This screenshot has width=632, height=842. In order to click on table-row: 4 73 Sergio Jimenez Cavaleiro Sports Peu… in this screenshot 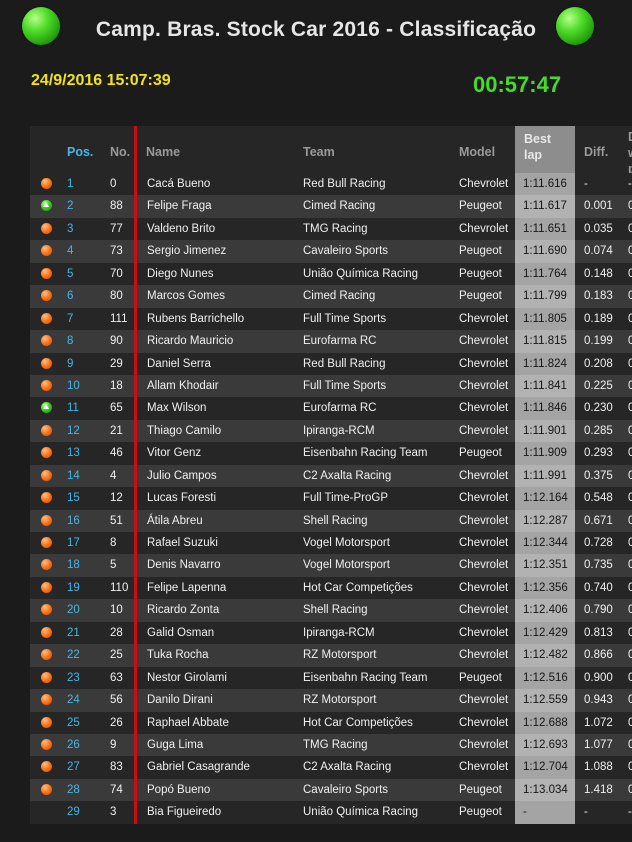, I will do `click(331, 251)`.